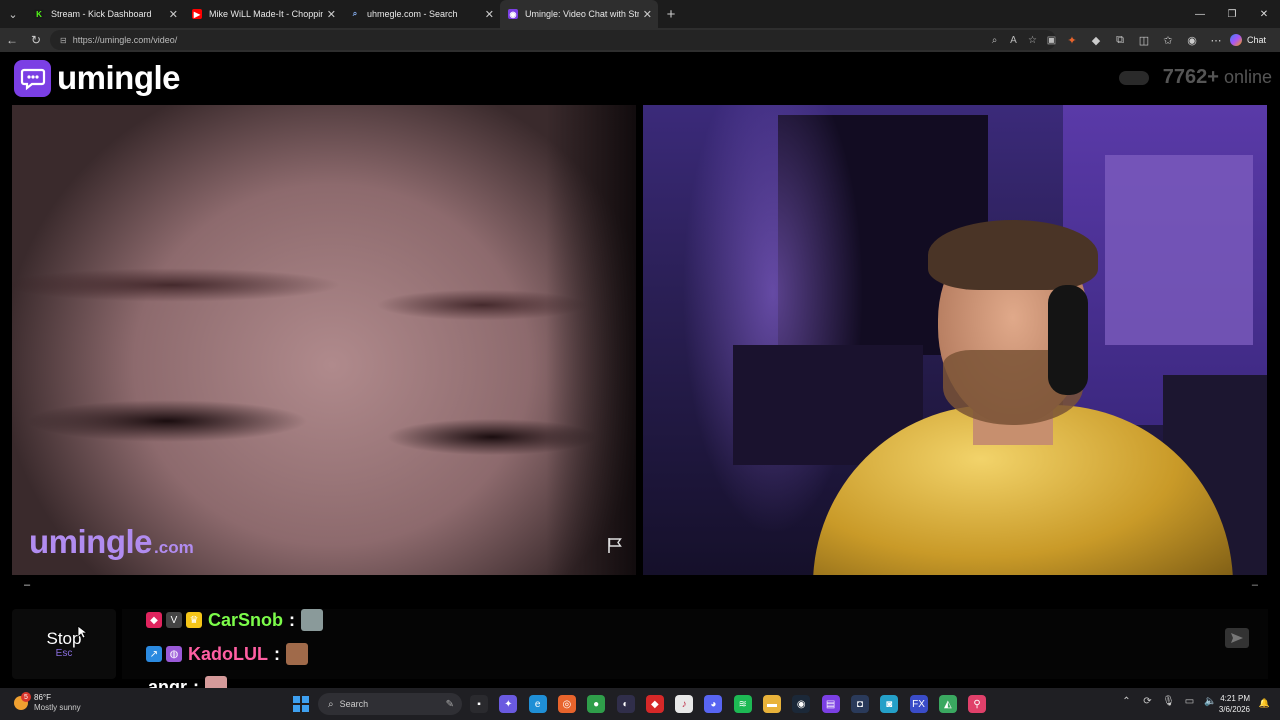 This screenshot has height=720, width=1280. What do you see at coordinates (1168, 40) in the screenshot?
I see `favorites-icon: ✩` at bounding box center [1168, 40].